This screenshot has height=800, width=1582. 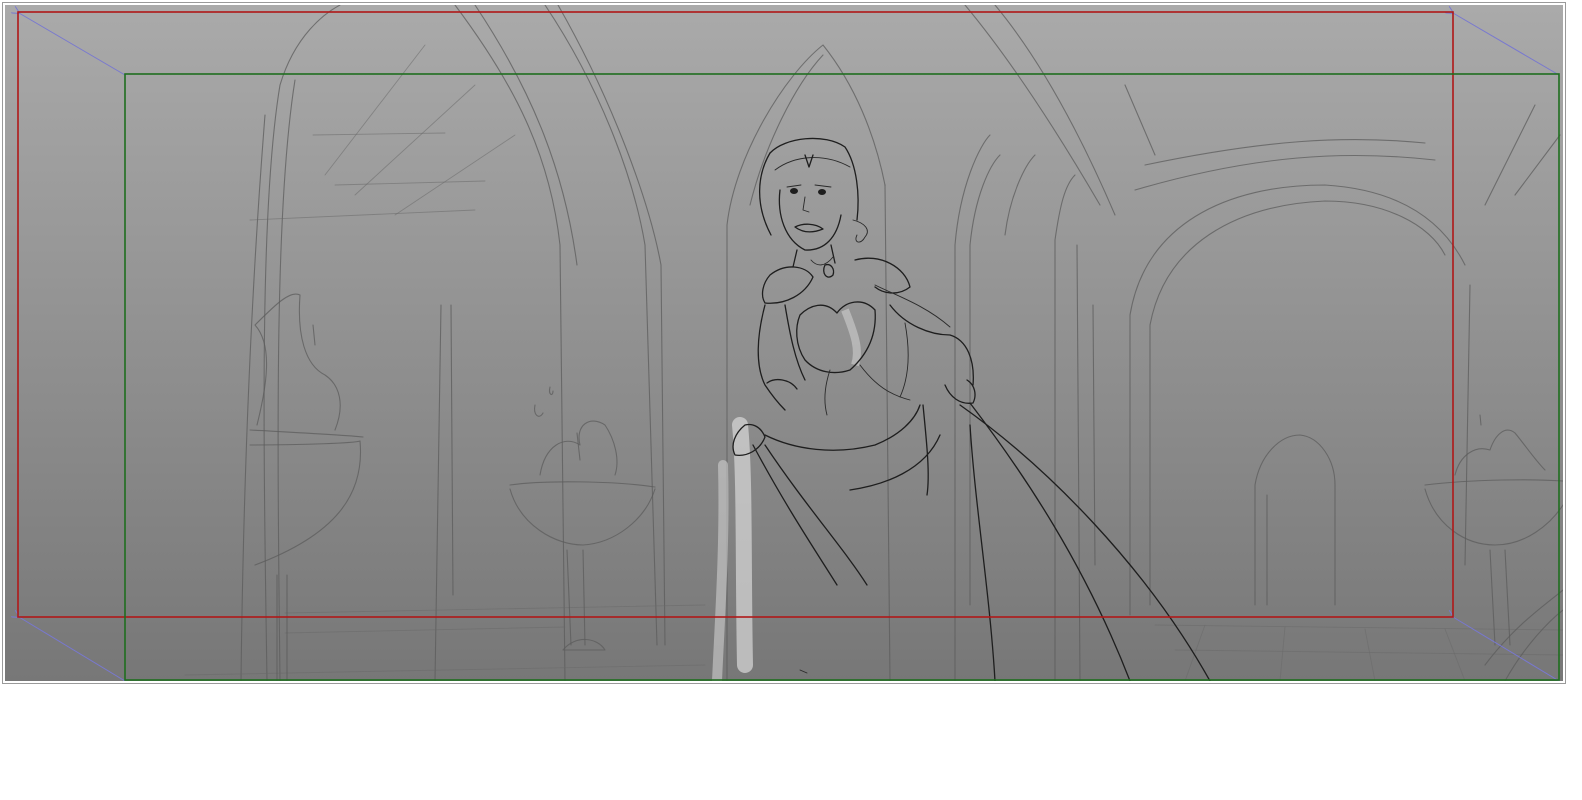 What do you see at coordinates (791, 743) in the screenshot?
I see `empty-margin` at bounding box center [791, 743].